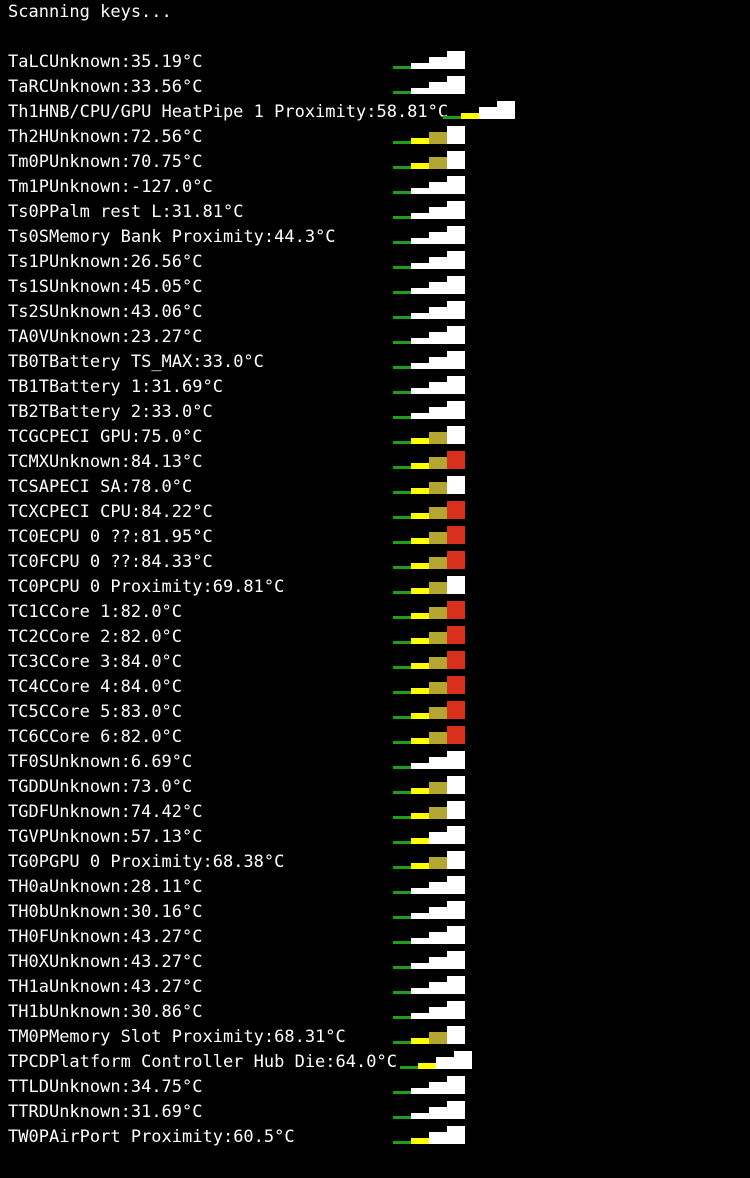  What do you see at coordinates (161, 486) in the screenshot?
I see `sensor-temp: 78.0°C` at bounding box center [161, 486].